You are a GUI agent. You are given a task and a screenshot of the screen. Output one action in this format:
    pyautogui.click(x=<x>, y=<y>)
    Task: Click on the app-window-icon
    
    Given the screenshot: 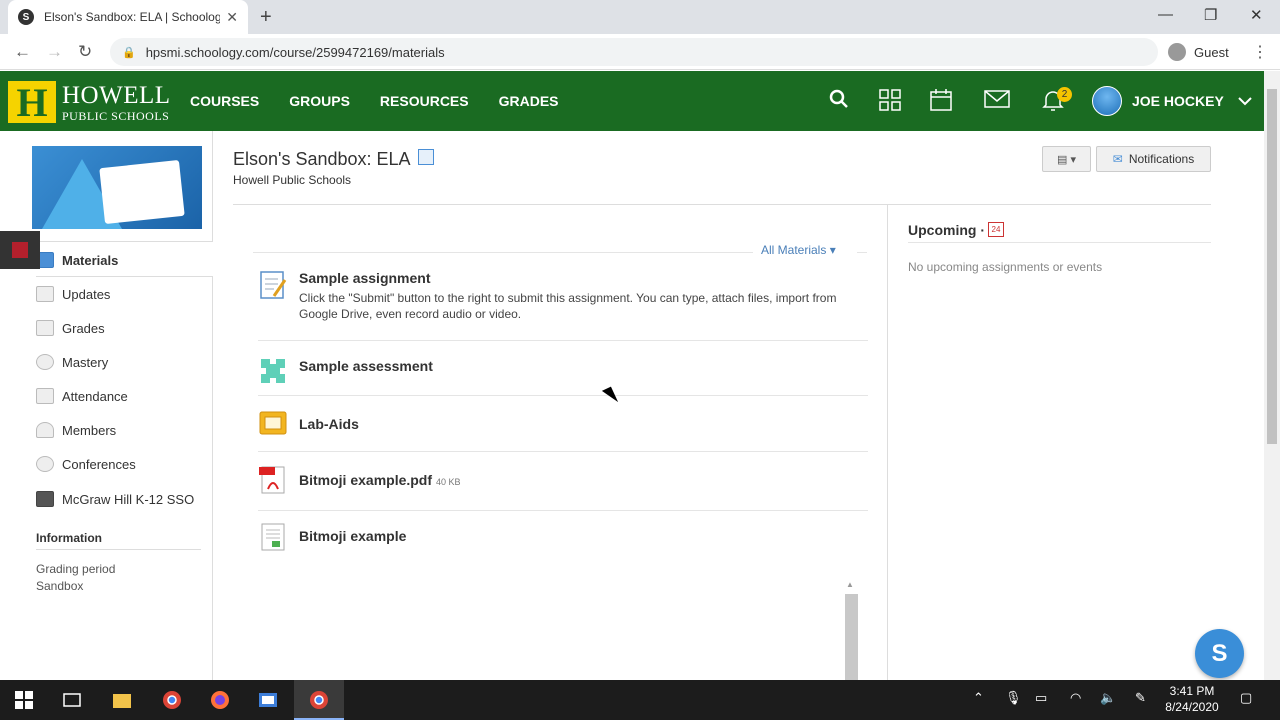 What is the action you would take?
    pyautogui.click(x=268, y=700)
    